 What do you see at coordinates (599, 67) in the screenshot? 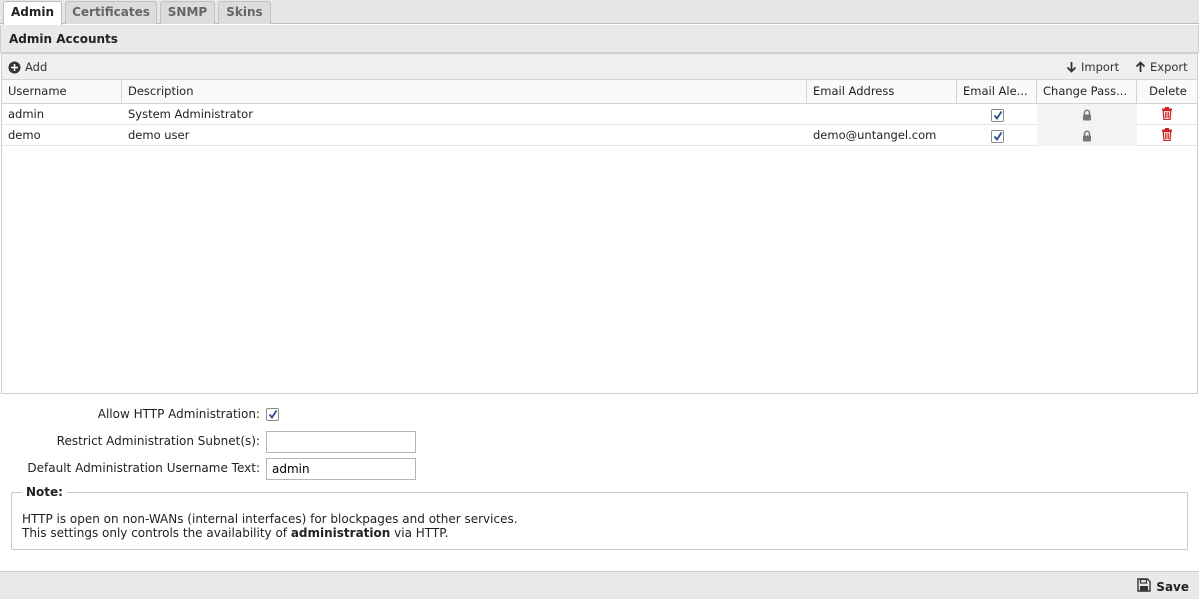
I see `grid-toolbar: Add Import Export` at bounding box center [599, 67].